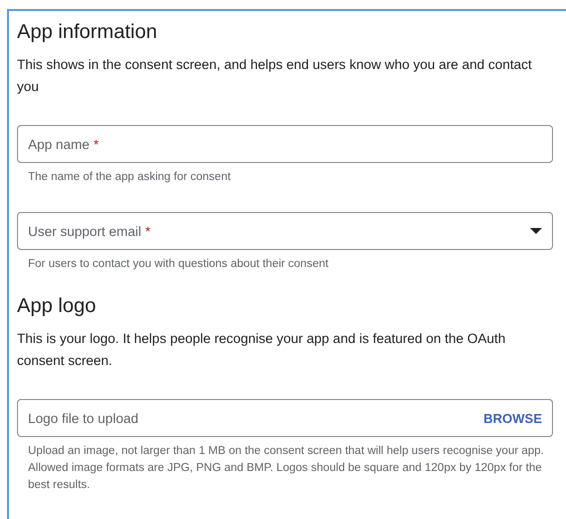 The image size is (566, 519). What do you see at coordinates (285, 231) in the screenshot?
I see `select-field: User support email *` at bounding box center [285, 231].